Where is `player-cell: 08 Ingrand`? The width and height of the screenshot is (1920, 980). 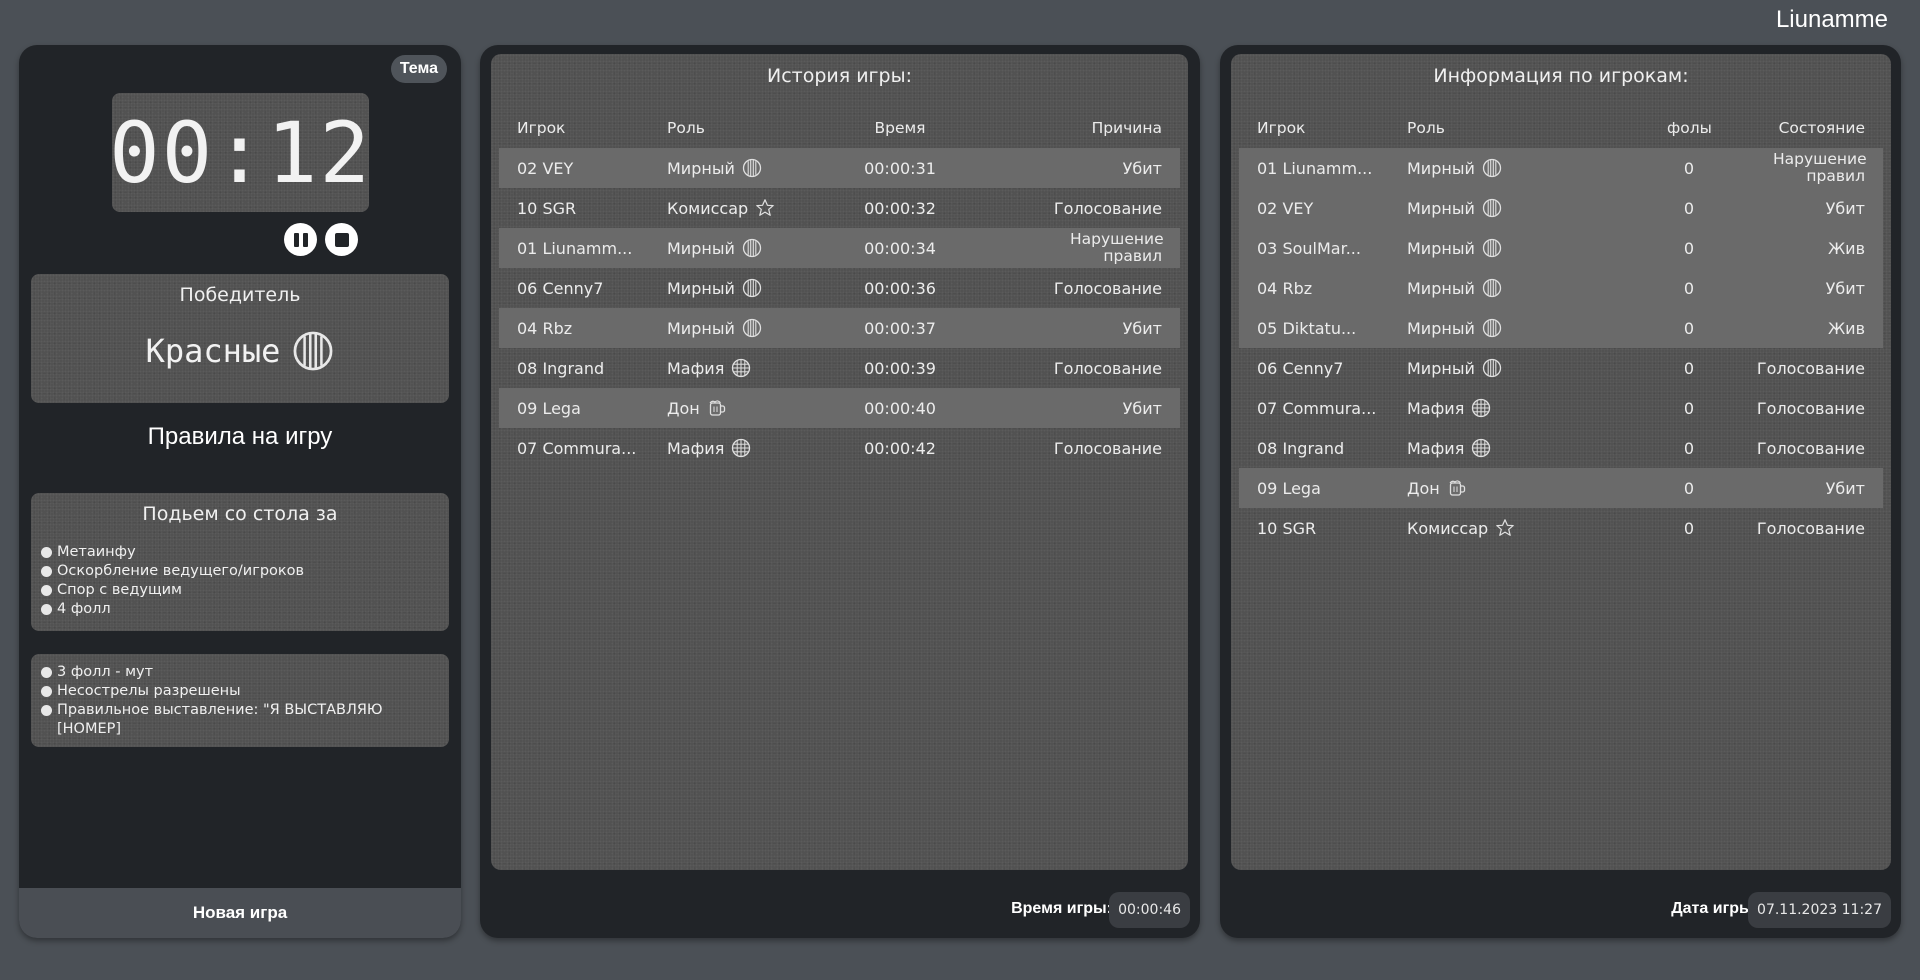 player-cell: 08 Ingrand is located at coordinates (1301, 448).